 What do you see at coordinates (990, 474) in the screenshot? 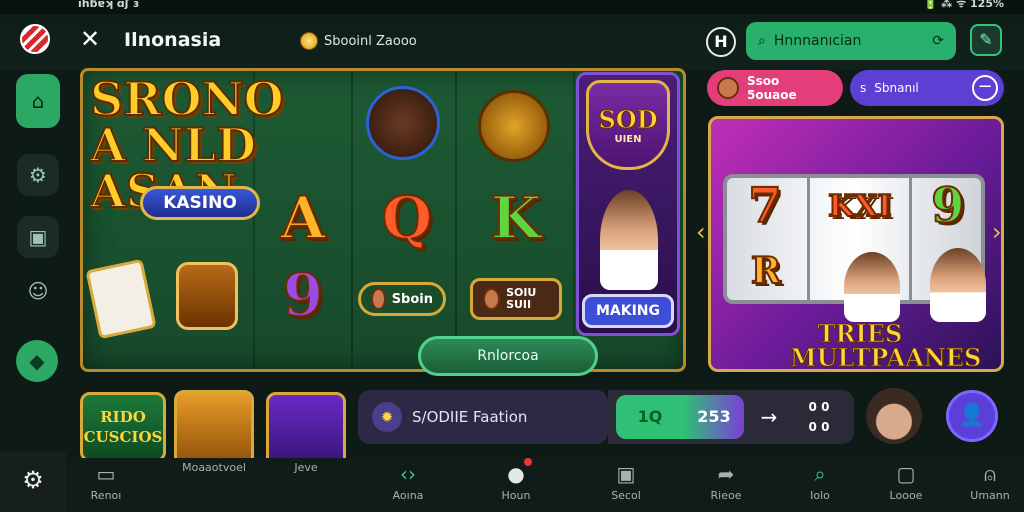
I see `profile-icon: ⍝` at bounding box center [990, 474].